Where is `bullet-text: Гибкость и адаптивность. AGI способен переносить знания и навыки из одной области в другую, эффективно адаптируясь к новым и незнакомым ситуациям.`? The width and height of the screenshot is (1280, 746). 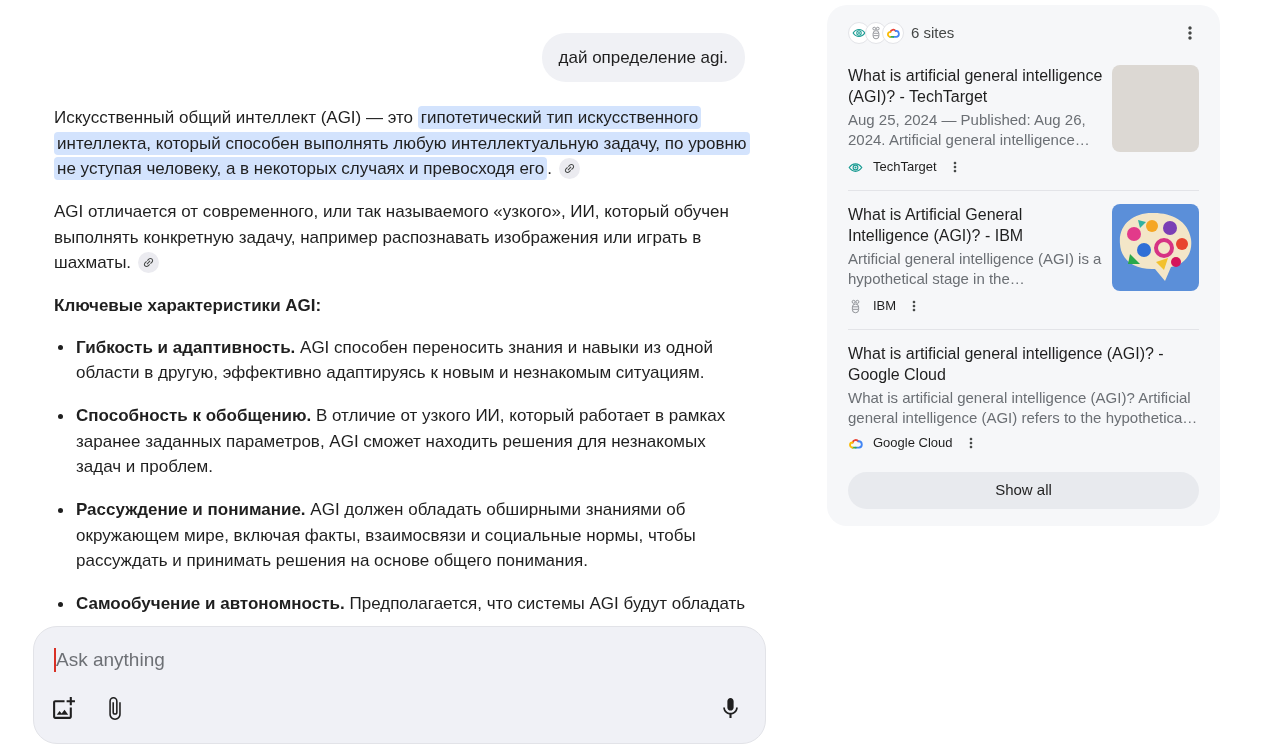 bullet-text: Гибкость и адаптивность. AGI способен переносить знания и навыки из одной области в другую, эффективно адаптируясь к новым и незнакомым ситуациям. is located at coordinates (395, 360).